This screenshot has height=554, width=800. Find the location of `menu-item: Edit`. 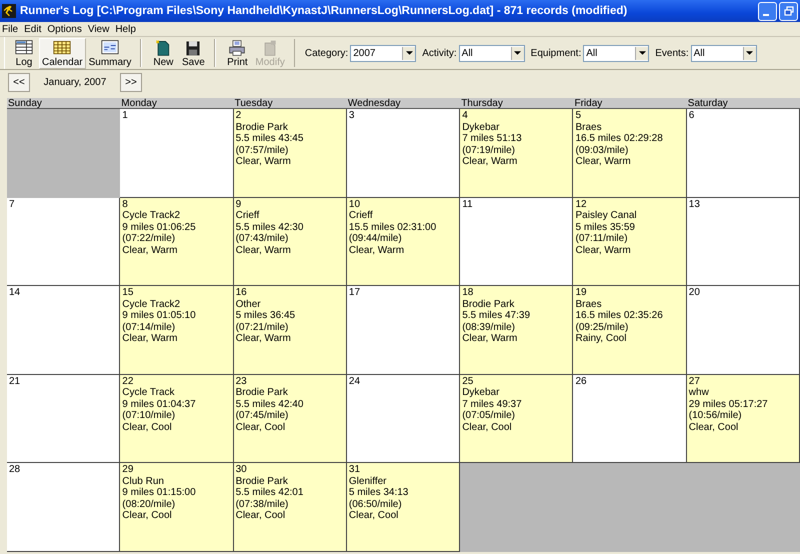

menu-item: Edit is located at coordinates (34, 29).